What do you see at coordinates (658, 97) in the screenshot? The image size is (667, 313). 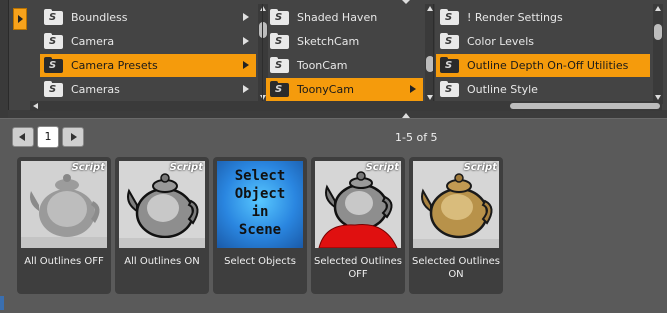 I see `scroll-down-icon` at bounding box center [658, 97].